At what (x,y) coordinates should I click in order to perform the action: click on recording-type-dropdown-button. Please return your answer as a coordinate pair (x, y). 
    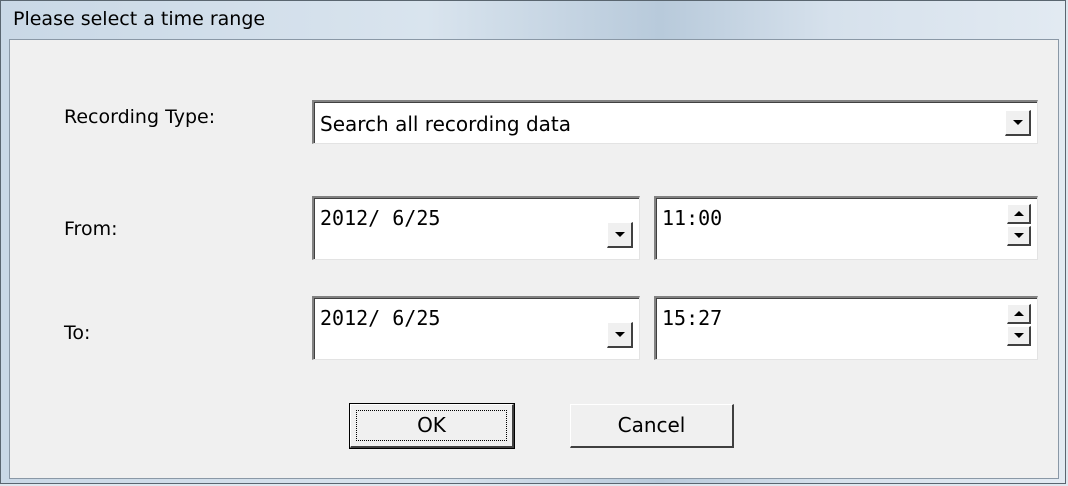
    Looking at the image, I should click on (1018, 123).